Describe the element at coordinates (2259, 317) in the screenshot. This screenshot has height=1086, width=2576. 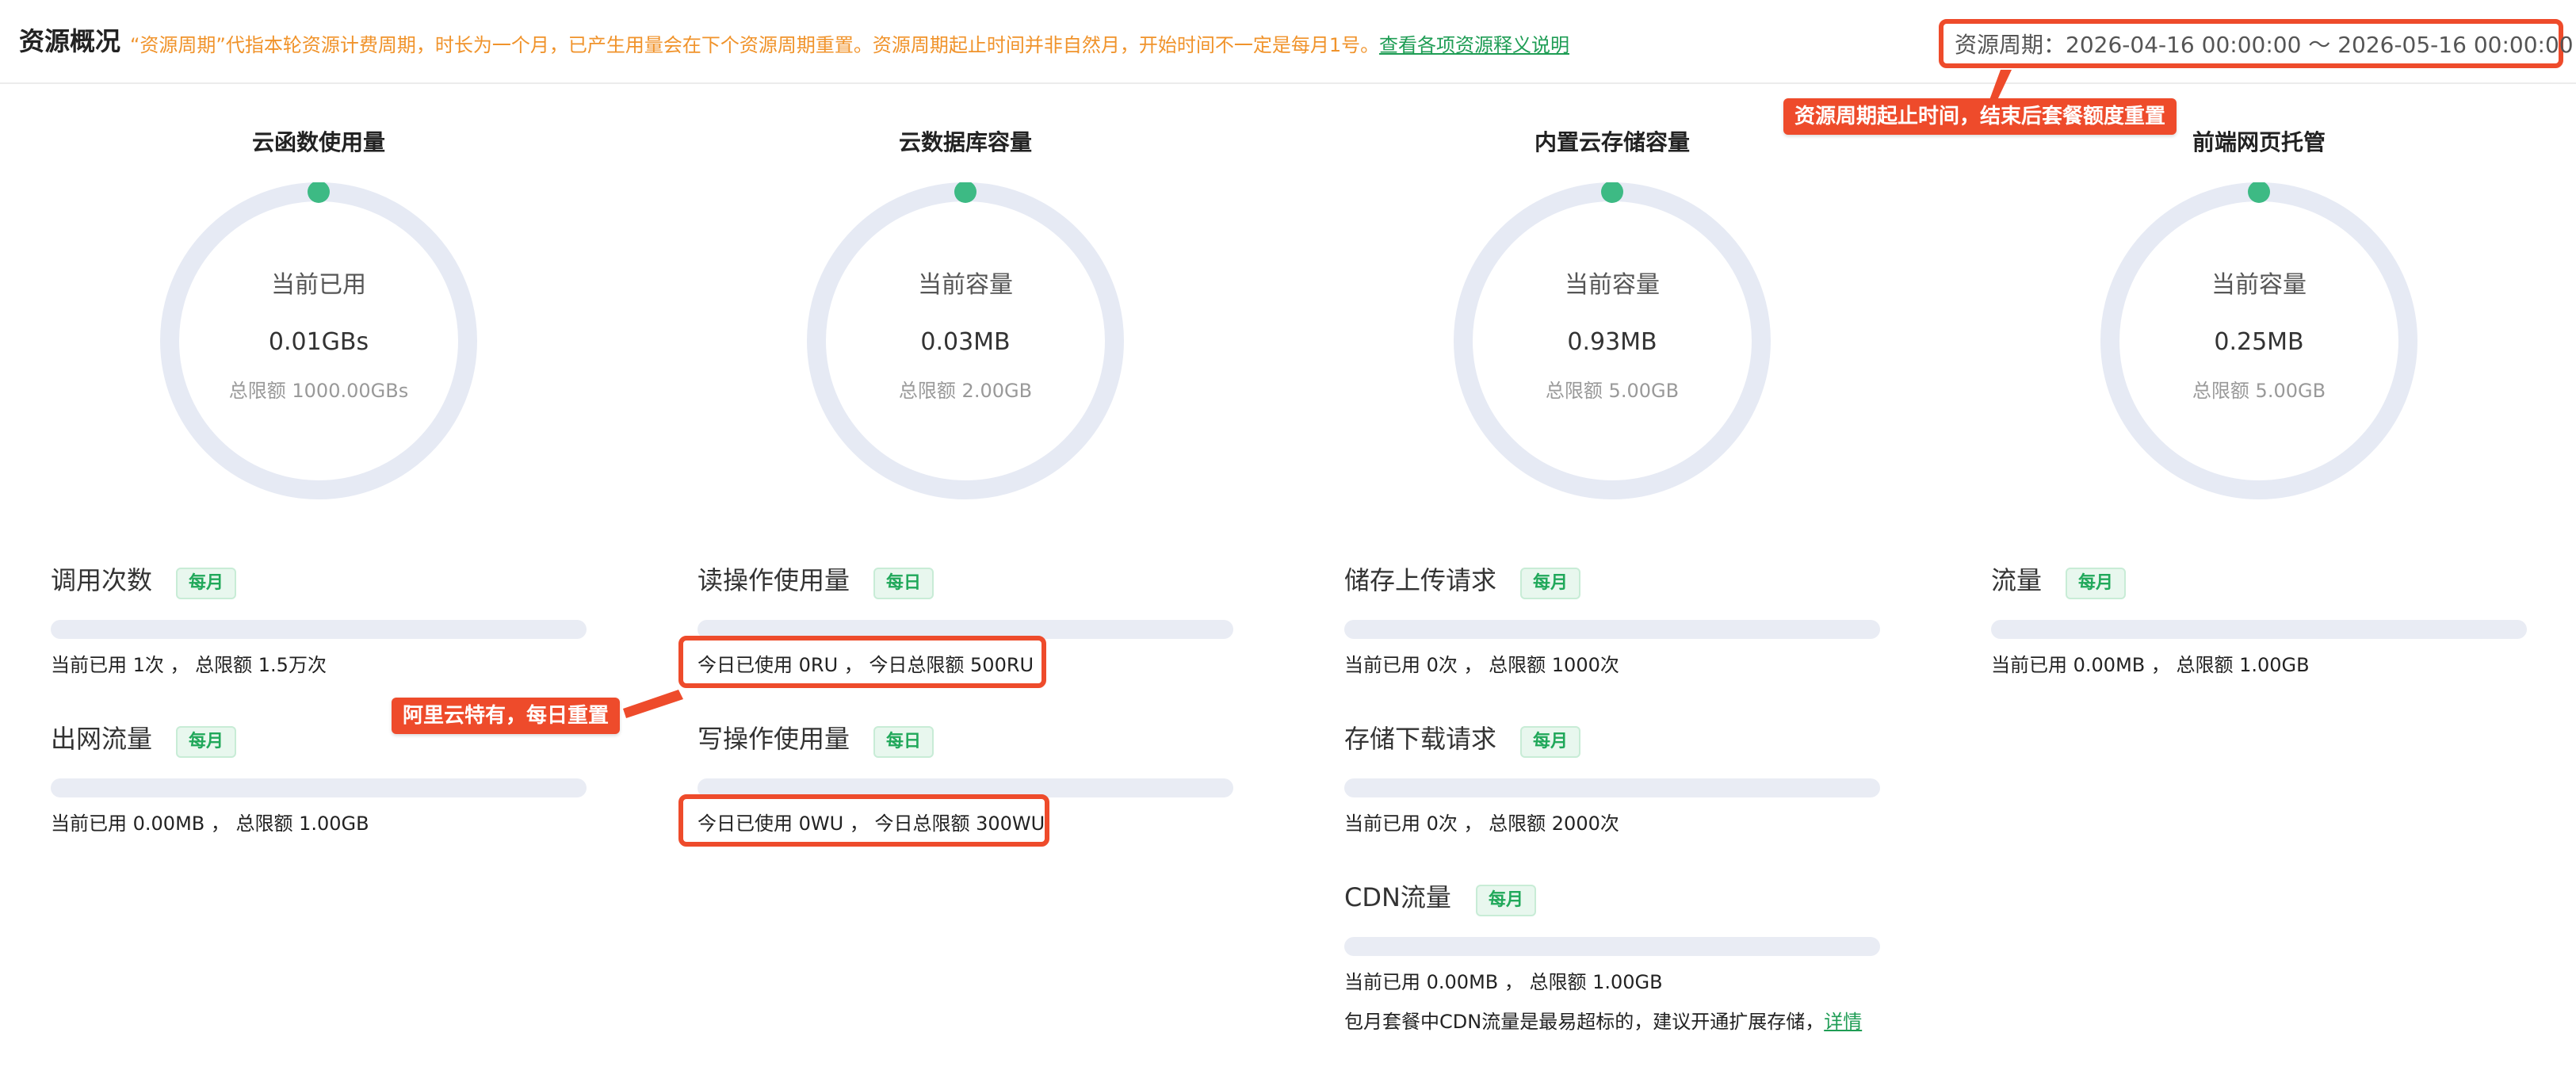
I see `gauge-web-hosting: 前端网页托管 当前容量 0.25MB 总限额 5.00GB` at that location.